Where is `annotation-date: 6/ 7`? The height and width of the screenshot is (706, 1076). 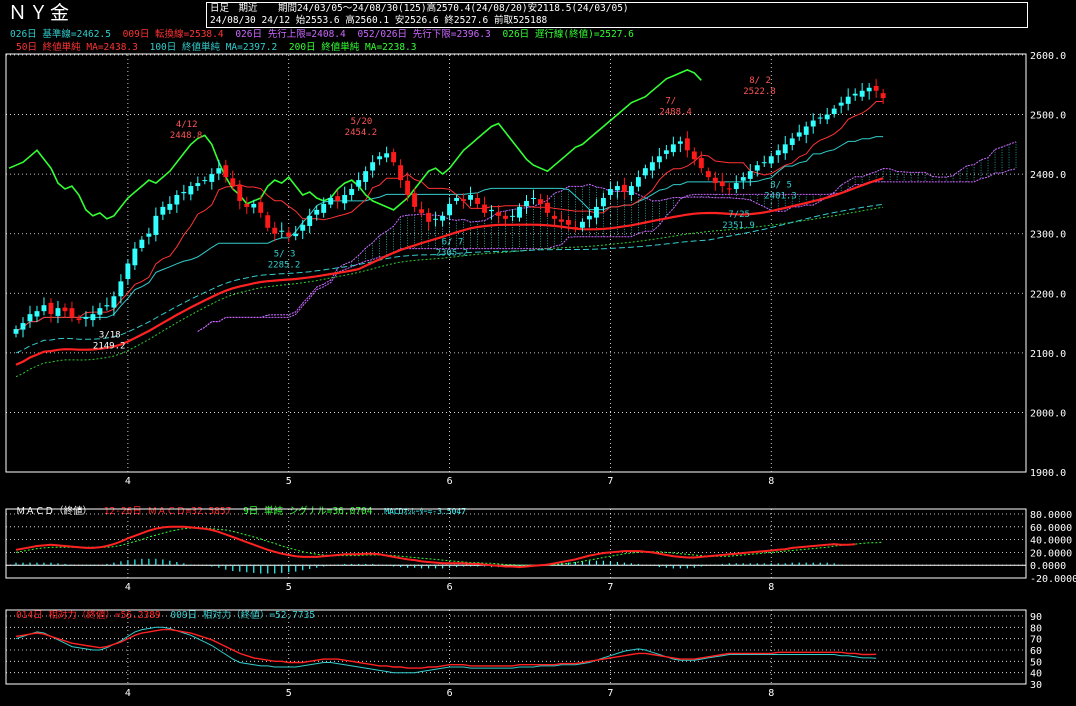
annotation-date: 6/ 7 is located at coordinates (453, 243).